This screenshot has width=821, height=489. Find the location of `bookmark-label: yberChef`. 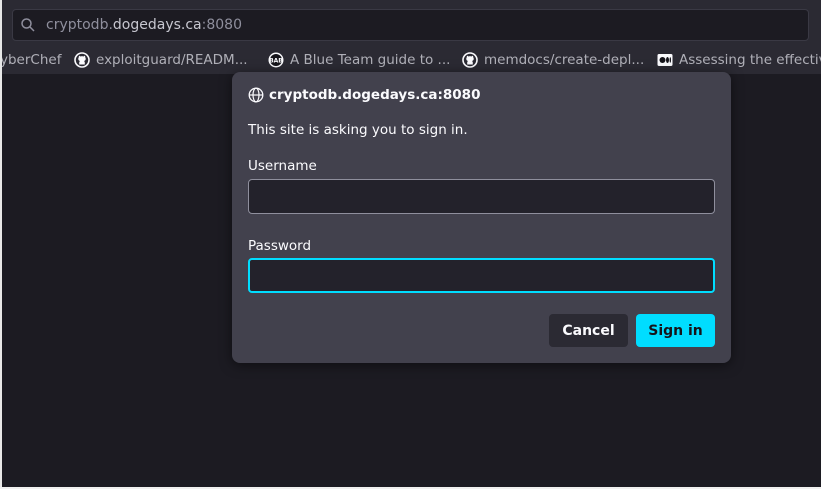

bookmark-label: yberChef is located at coordinates (32, 60).